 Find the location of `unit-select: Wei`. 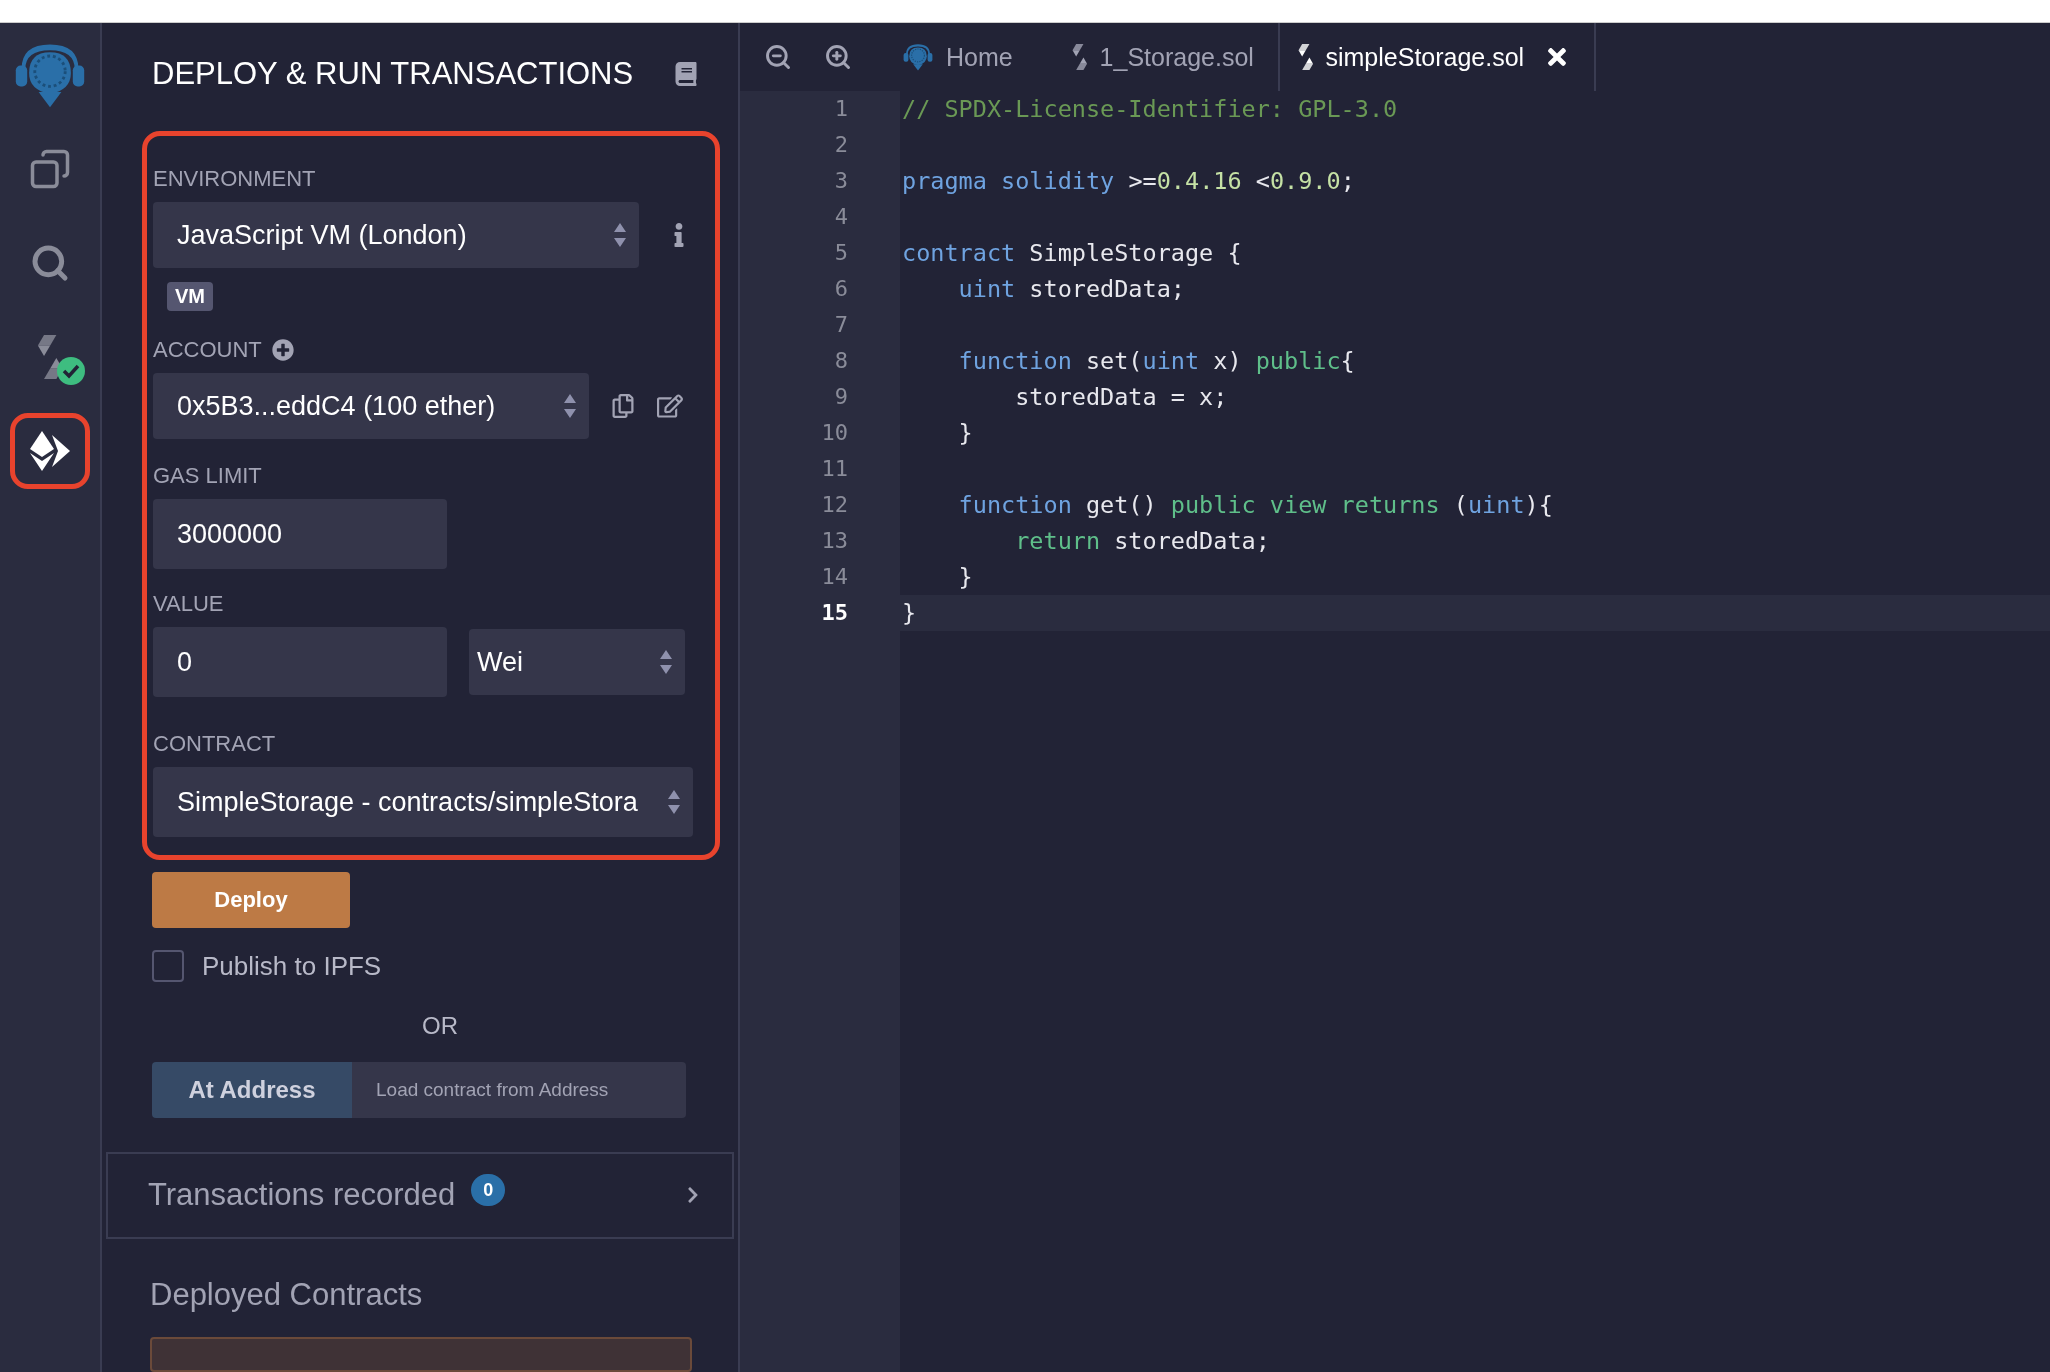

unit-select: Wei is located at coordinates (577, 662).